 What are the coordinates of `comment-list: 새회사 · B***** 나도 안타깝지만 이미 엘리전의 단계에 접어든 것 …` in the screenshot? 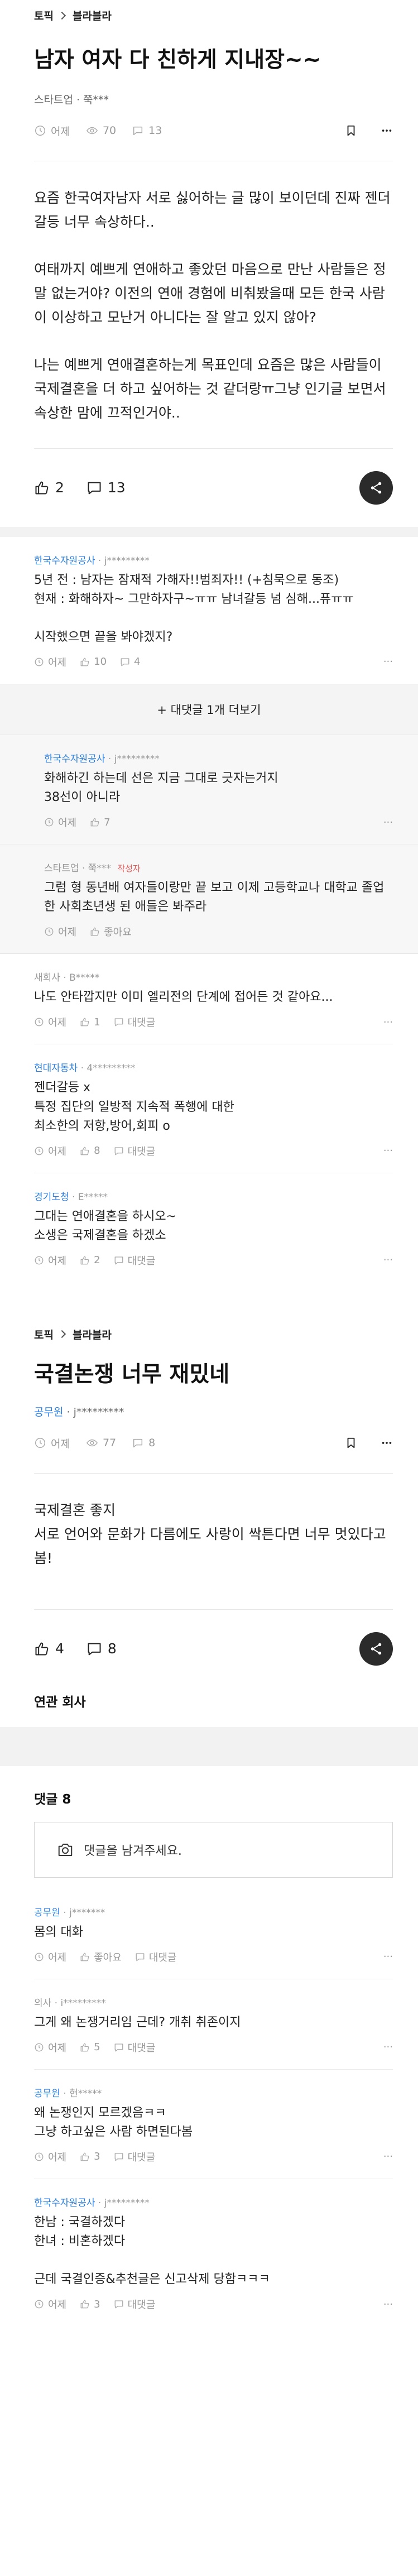 It's located at (214, 1118).